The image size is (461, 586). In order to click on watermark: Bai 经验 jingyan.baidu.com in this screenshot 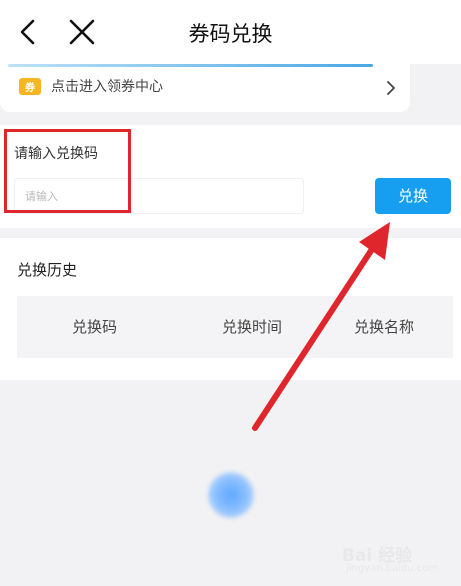, I will do `click(399, 561)`.